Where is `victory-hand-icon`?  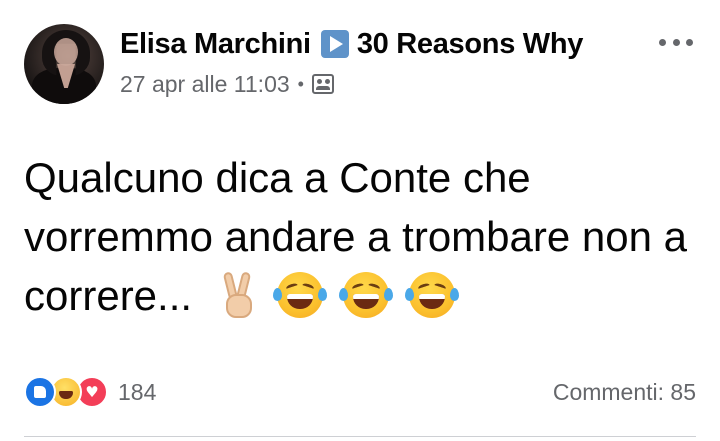
victory-hand-icon is located at coordinates (239, 294).